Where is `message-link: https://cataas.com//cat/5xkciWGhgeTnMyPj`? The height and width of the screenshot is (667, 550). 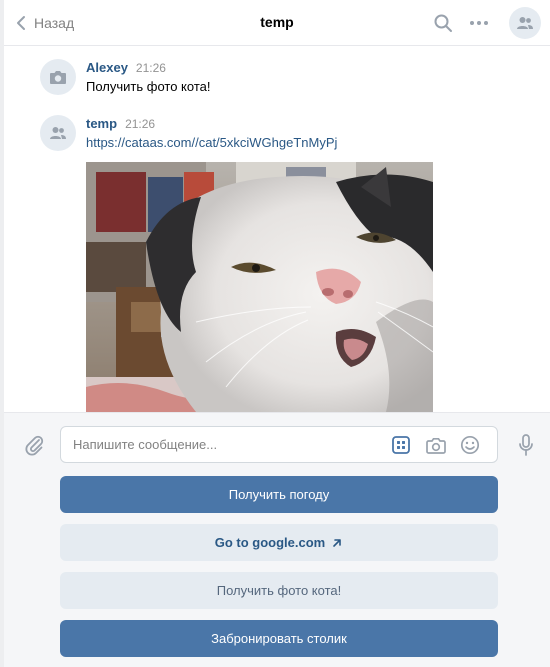
message-link: https://cataas.com//cat/5xkciWGhgeTnMyPj is located at coordinates (211, 142).